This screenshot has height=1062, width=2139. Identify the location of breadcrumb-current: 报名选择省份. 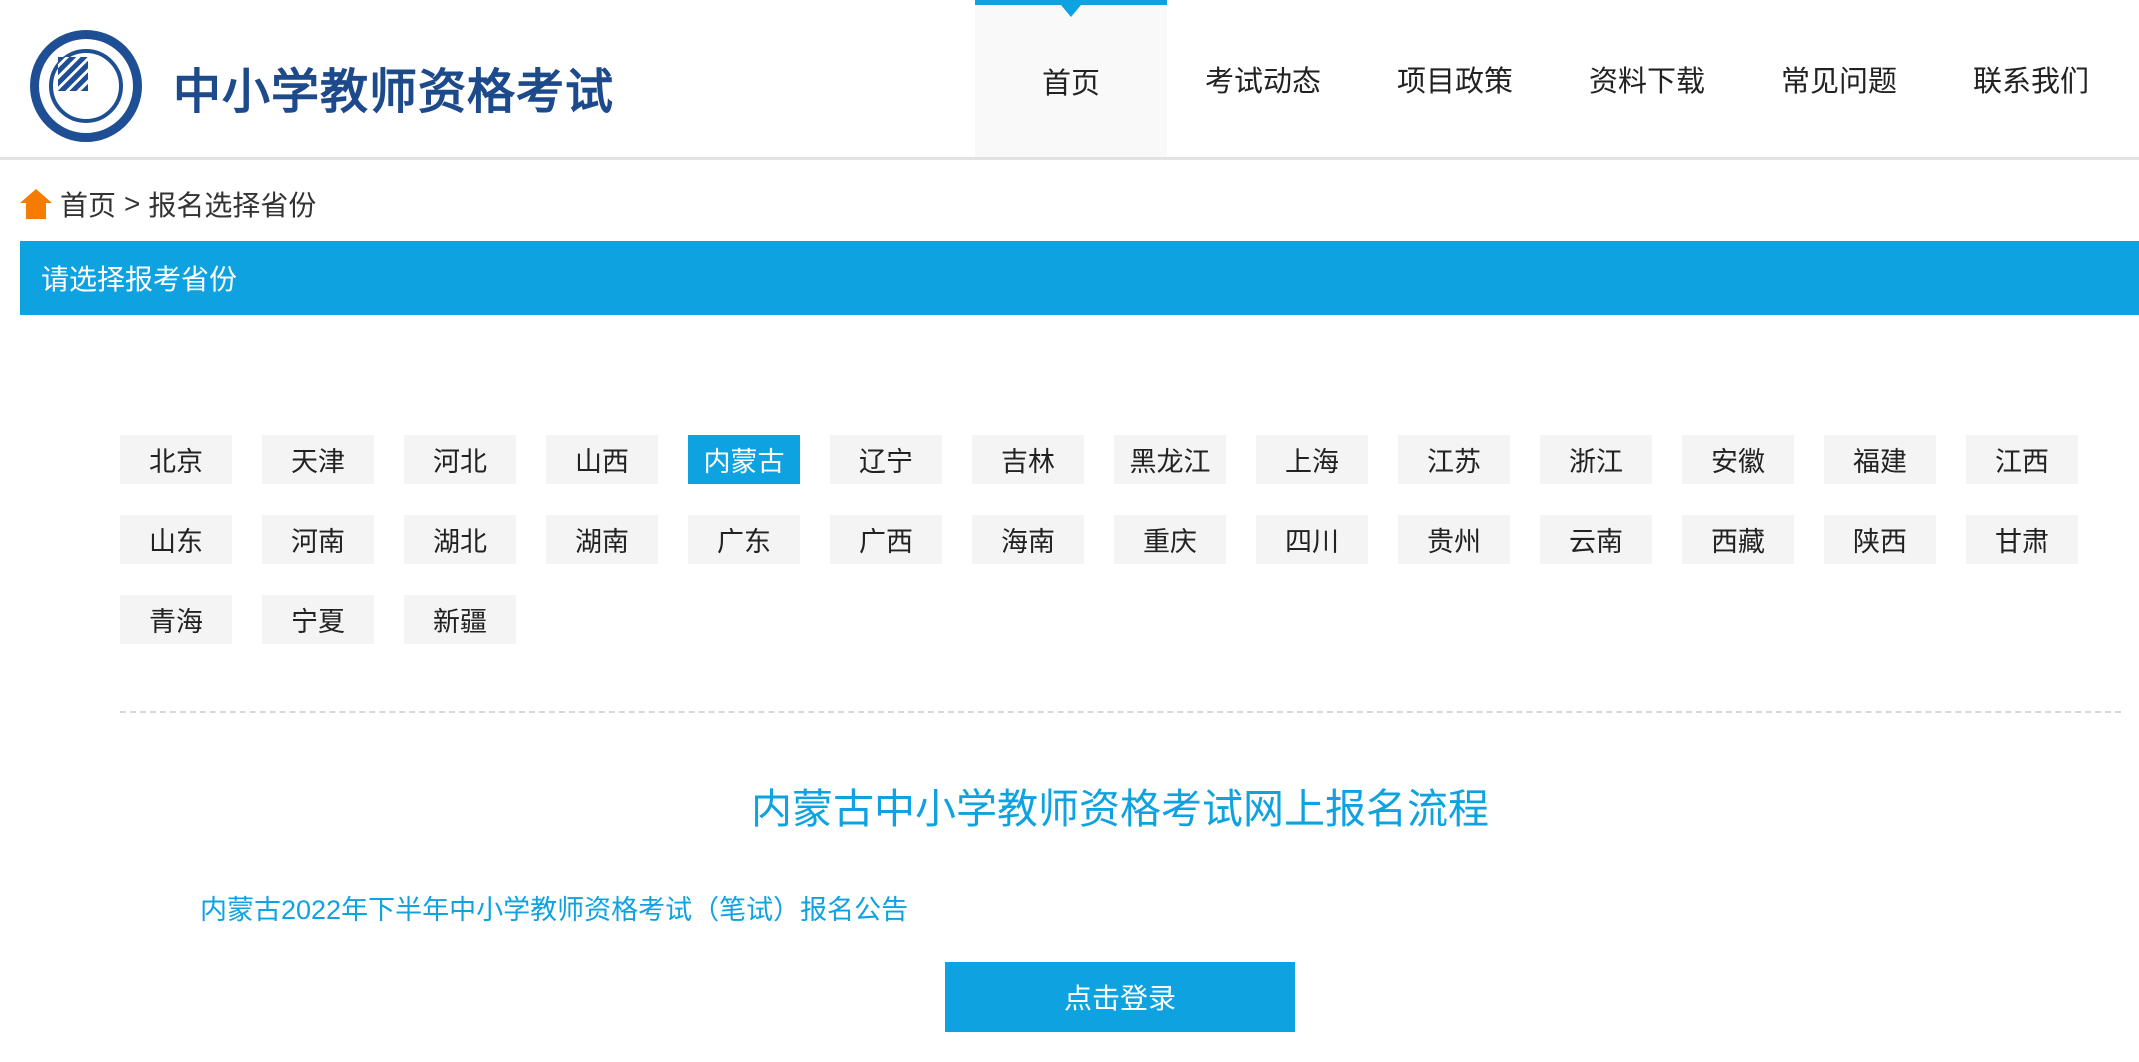
(232, 205).